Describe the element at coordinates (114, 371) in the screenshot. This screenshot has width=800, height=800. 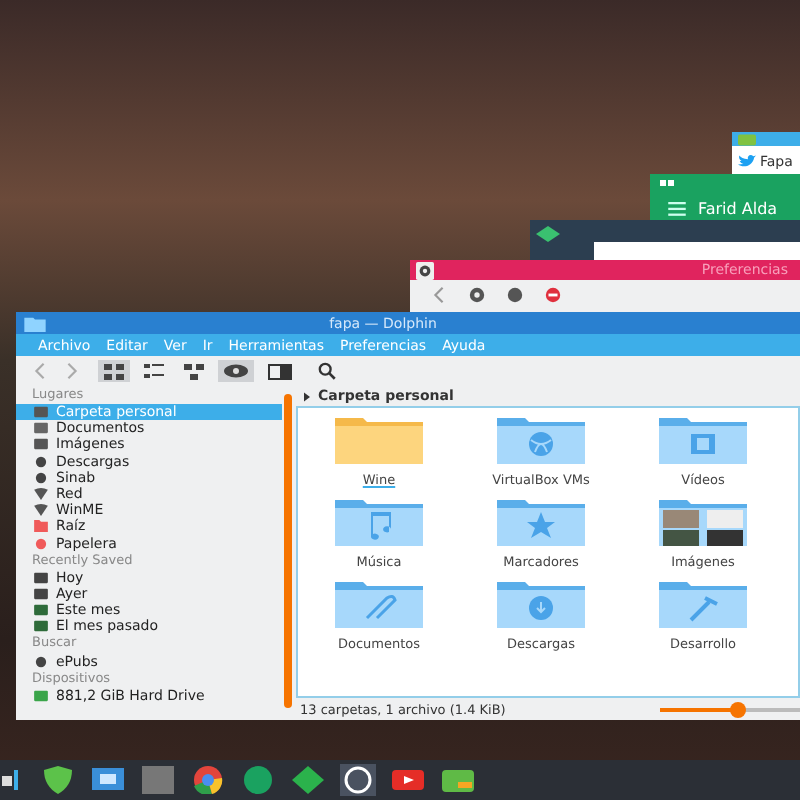
I see `icons-view-button` at that location.